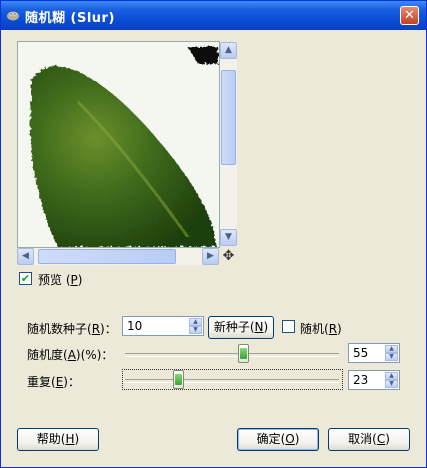 This screenshot has width=427, height=468. Describe the element at coordinates (228, 256) in the screenshot. I see `navigate-icon: ✥` at that location.